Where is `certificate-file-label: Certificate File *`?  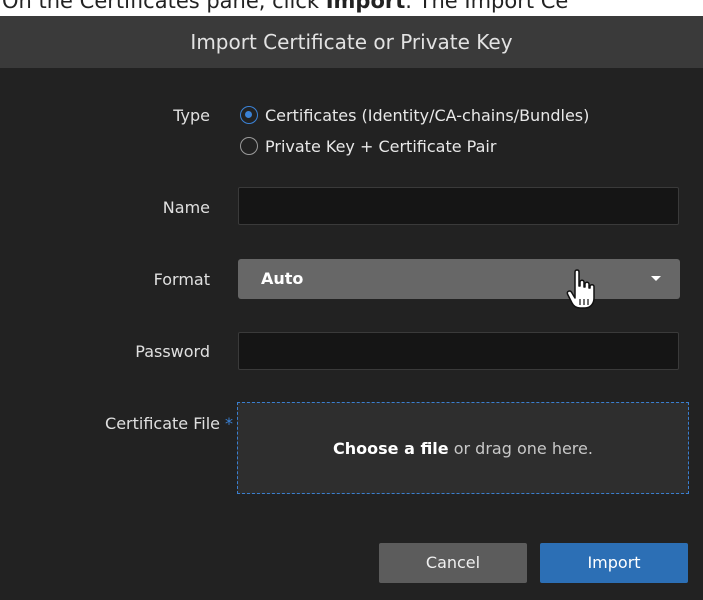
certificate-file-label: Certificate File * is located at coordinates (169, 423).